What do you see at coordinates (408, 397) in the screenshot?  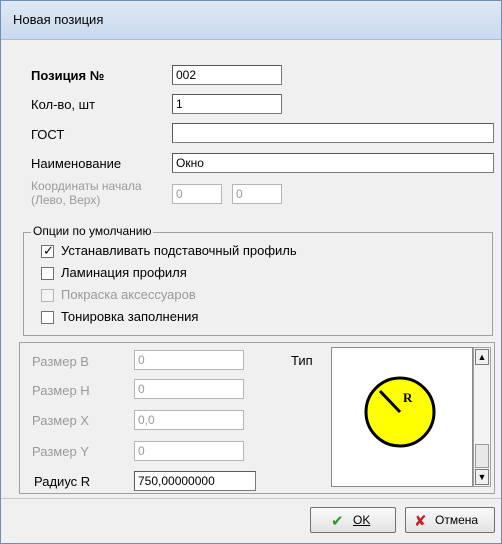 I see `radius-symbol: R` at bounding box center [408, 397].